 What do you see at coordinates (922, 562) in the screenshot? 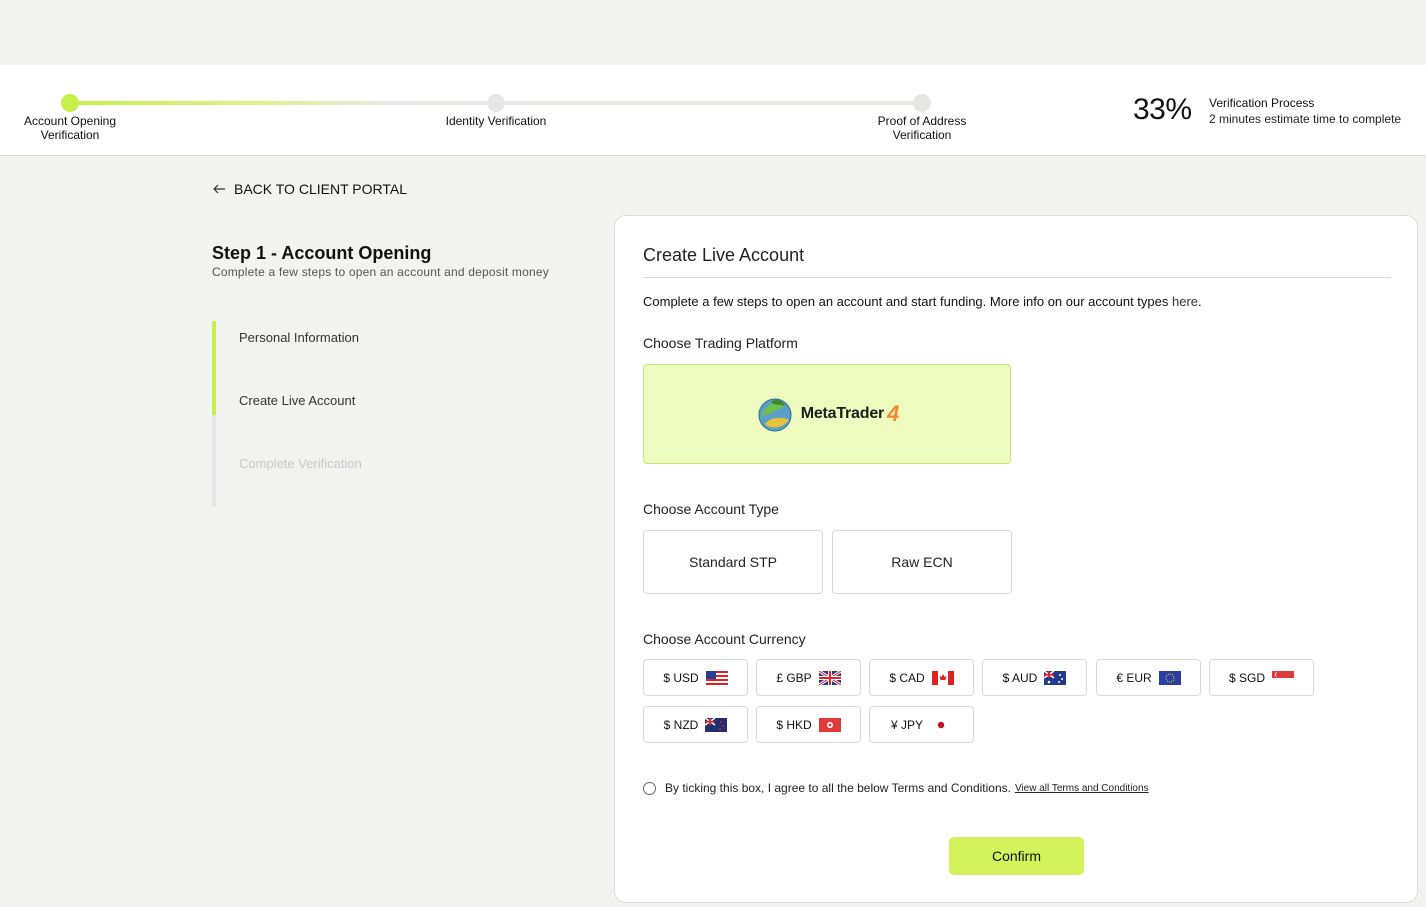
I see `account-type-raw-ecn: Raw ECN` at bounding box center [922, 562].